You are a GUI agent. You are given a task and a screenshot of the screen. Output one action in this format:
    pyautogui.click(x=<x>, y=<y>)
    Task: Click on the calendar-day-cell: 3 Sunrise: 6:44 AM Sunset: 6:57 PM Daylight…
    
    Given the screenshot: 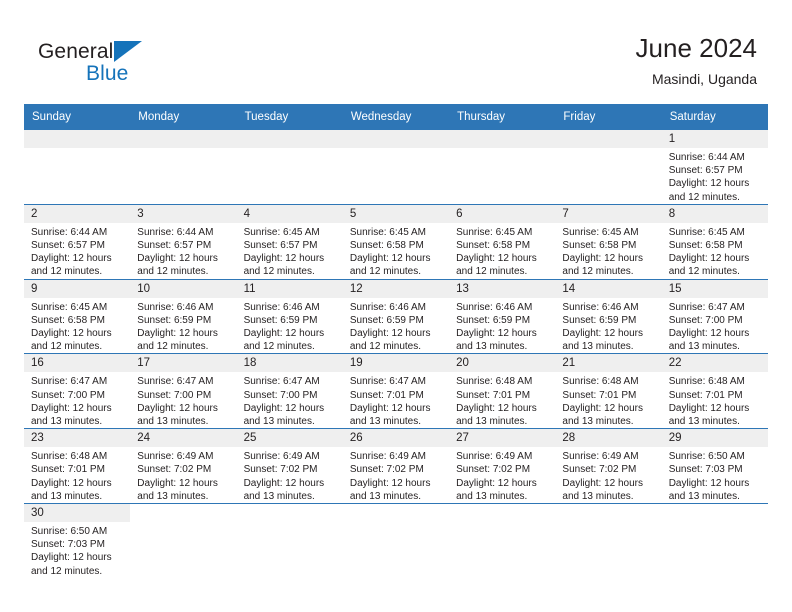 What is the action you would take?
    pyautogui.click(x=183, y=241)
    